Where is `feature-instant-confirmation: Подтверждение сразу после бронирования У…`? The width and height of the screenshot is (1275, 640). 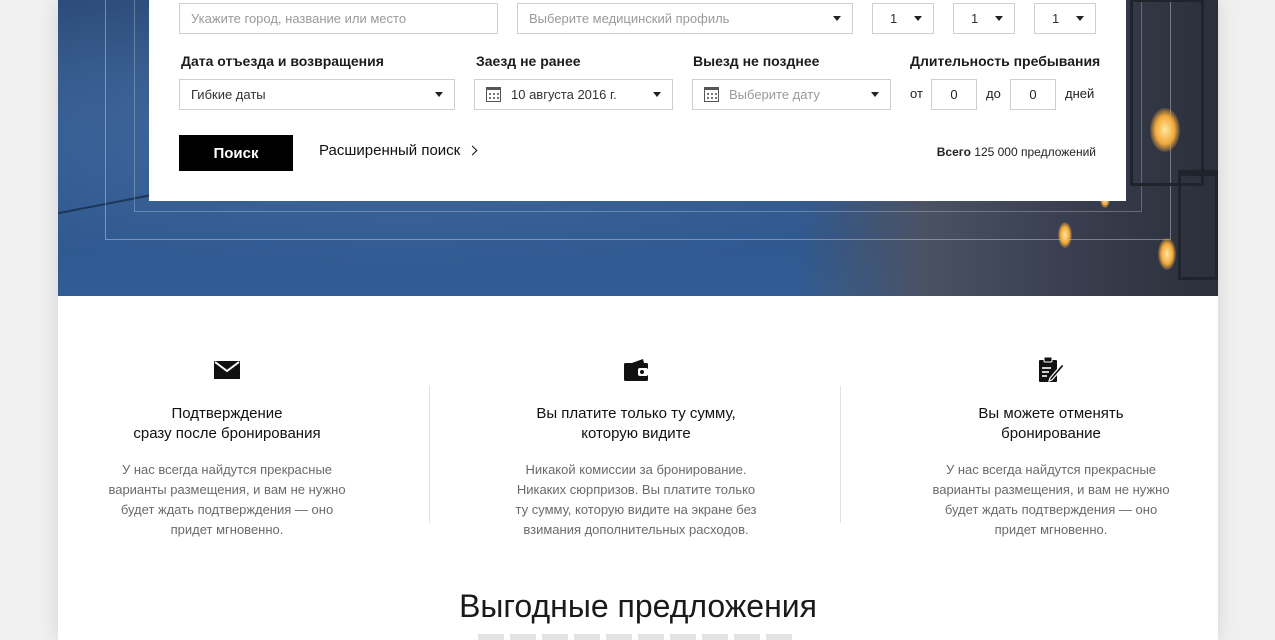 feature-instant-confirmation: Подтверждение сразу после бронирования У… is located at coordinates (245, 448).